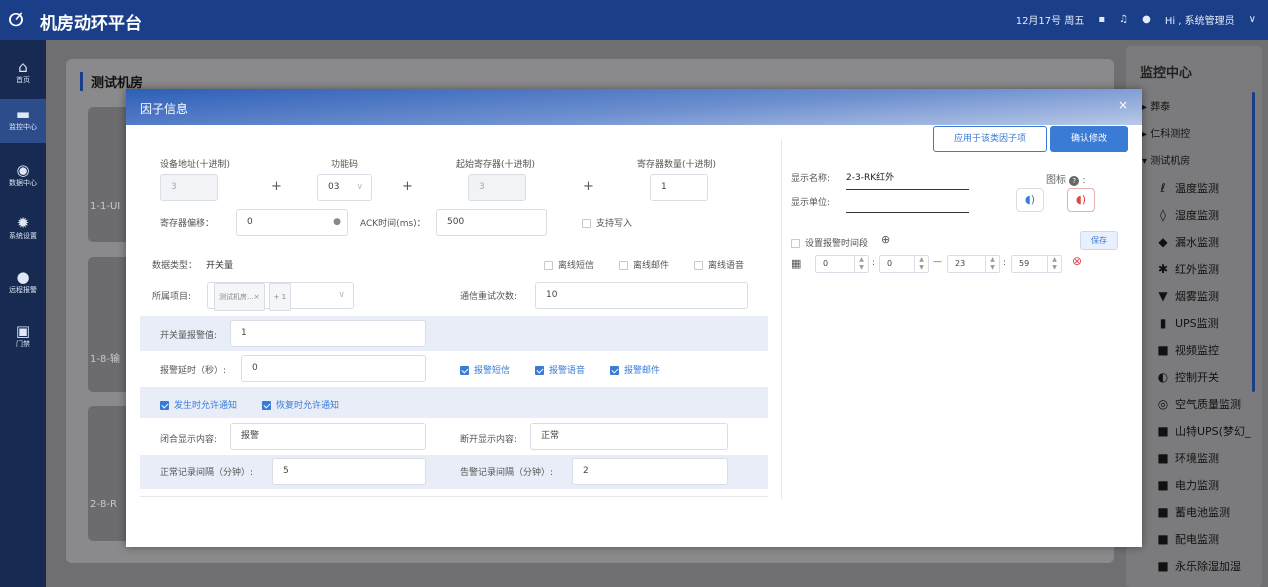 Image resolution: width=1268 pixels, height=587 pixels. I want to click on chevron-down-icon: ∨, so click(1252, 19).